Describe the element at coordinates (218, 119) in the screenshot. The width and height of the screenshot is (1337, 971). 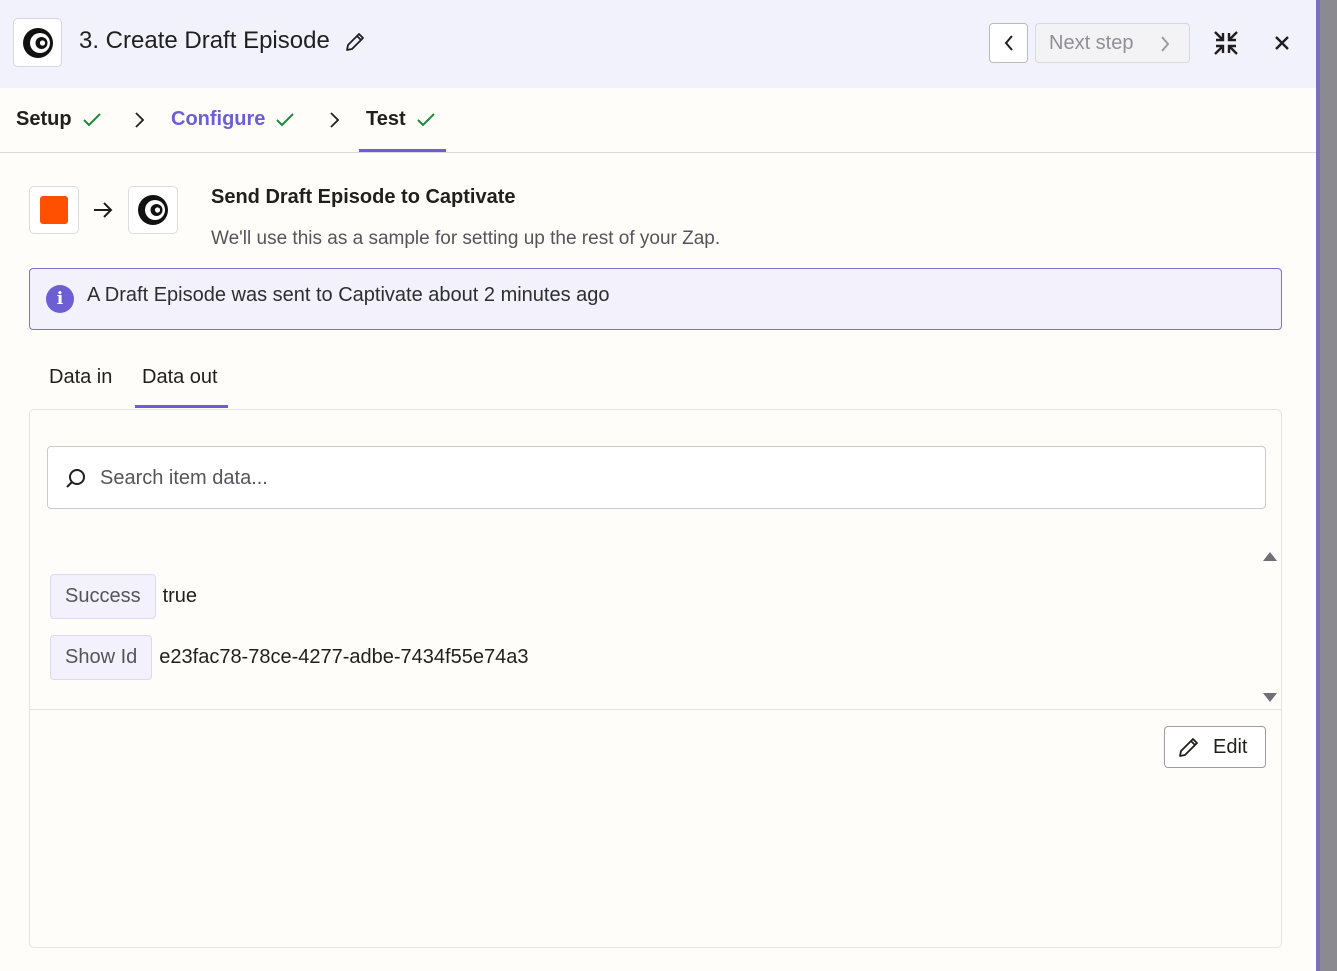
I see `tab-configure-label: Configure` at that location.